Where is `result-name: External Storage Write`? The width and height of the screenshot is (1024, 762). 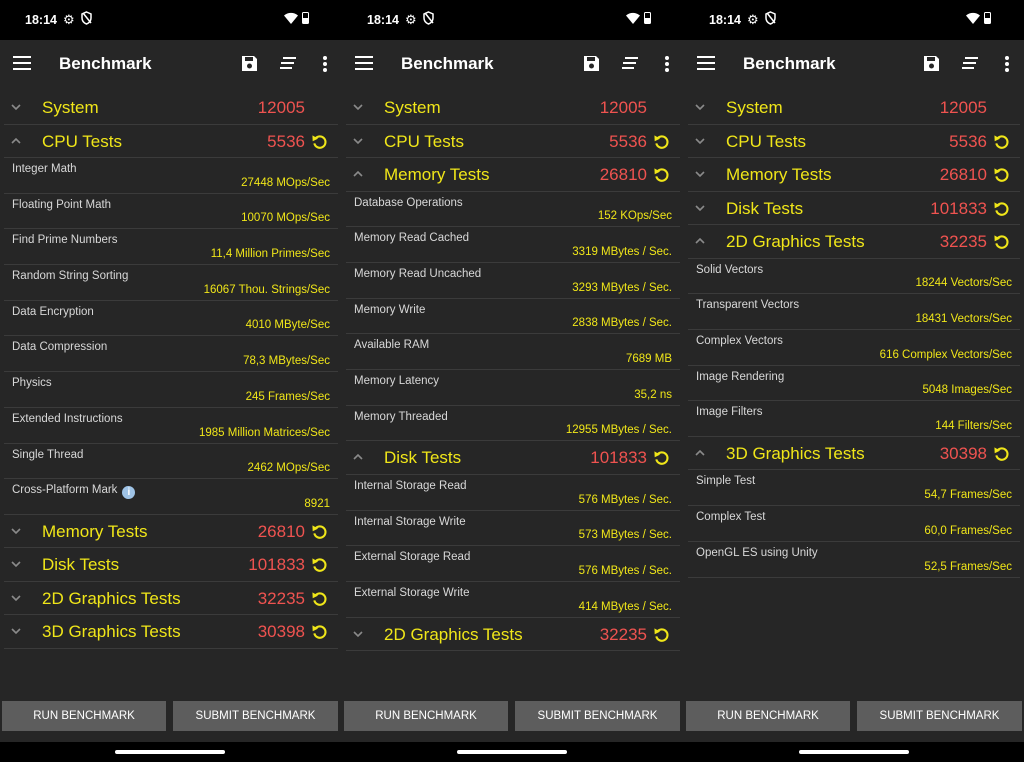 result-name: External Storage Write is located at coordinates (411, 593).